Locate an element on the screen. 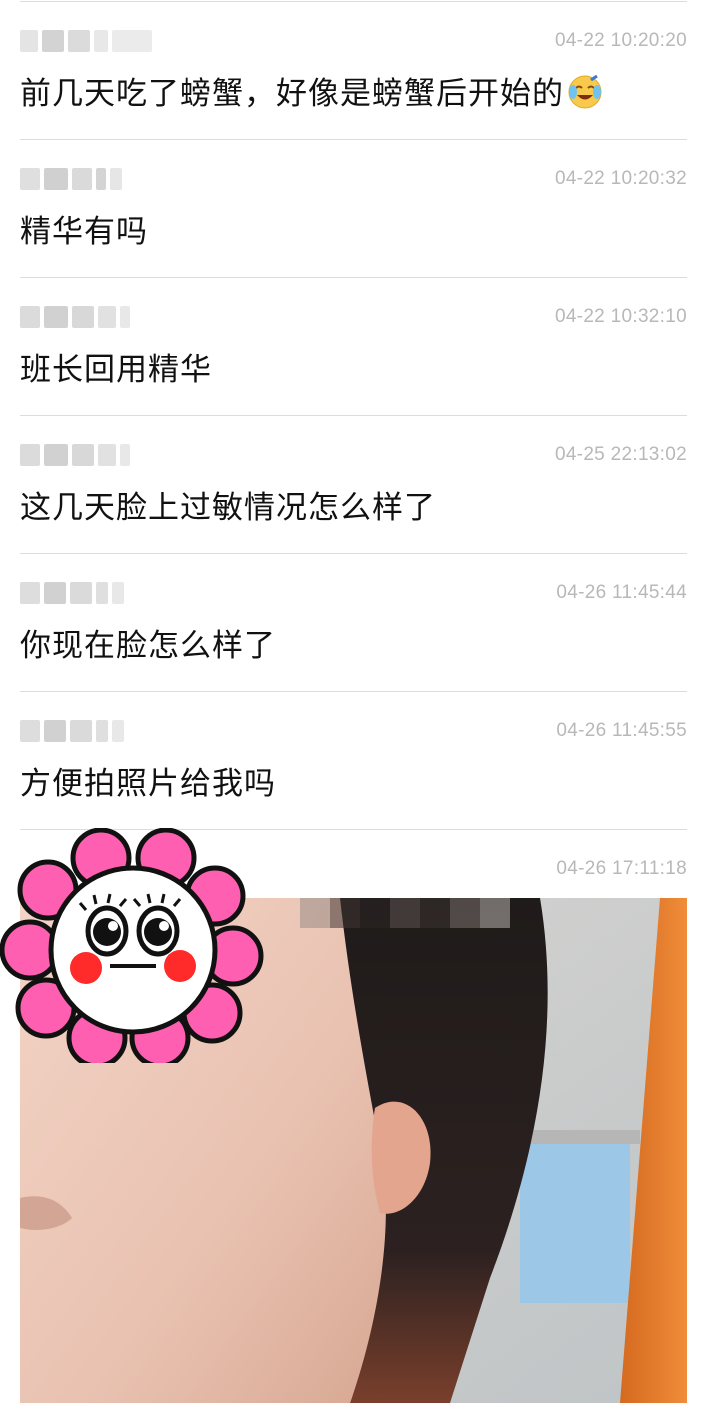  timestamp: 04-26 11:45:44 is located at coordinates (621, 592).